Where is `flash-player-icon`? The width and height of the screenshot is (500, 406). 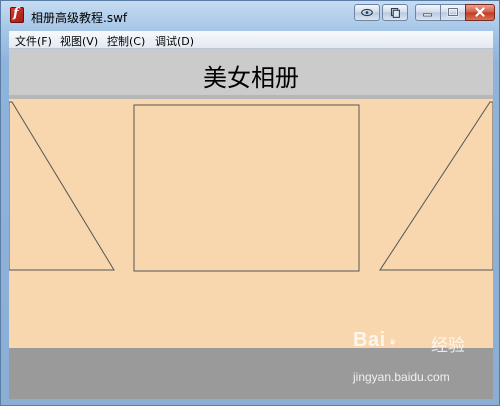 flash-player-icon is located at coordinates (17, 14).